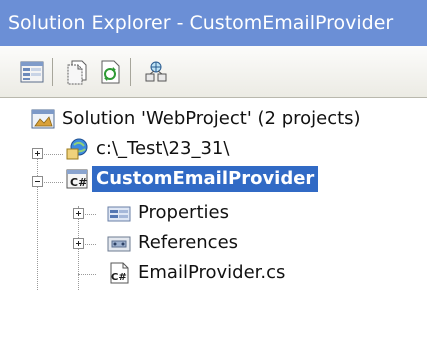 This screenshot has width=427, height=341. Describe the element at coordinates (183, 212) in the screenshot. I see `properties-label: Properties` at that location.